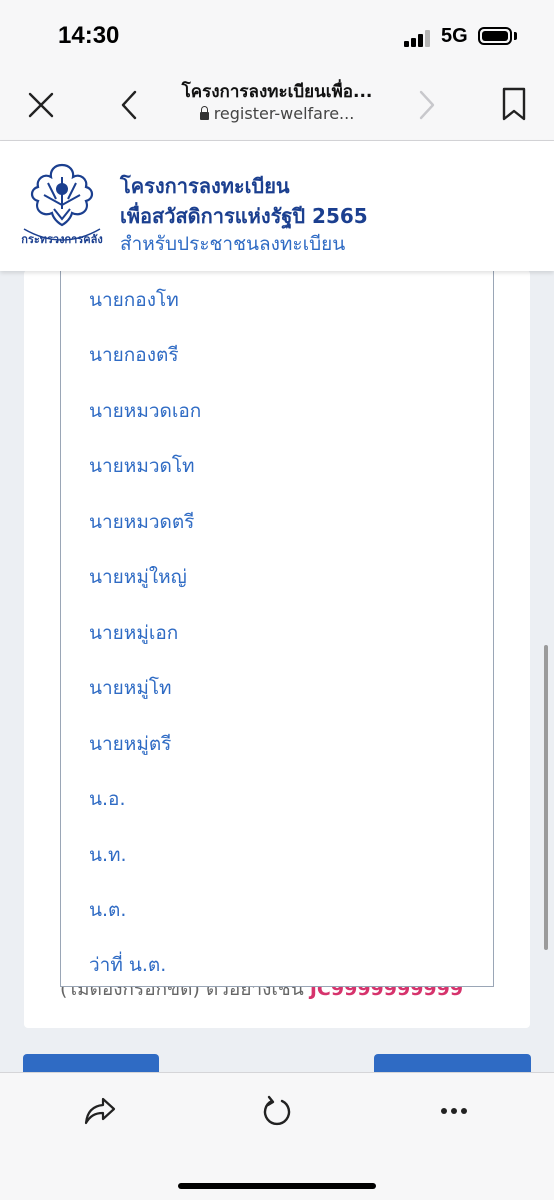 The image size is (554, 1200). Describe the element at coordinates (89, 35) in the screenshot. I see `status-time: 14:30` at that location.